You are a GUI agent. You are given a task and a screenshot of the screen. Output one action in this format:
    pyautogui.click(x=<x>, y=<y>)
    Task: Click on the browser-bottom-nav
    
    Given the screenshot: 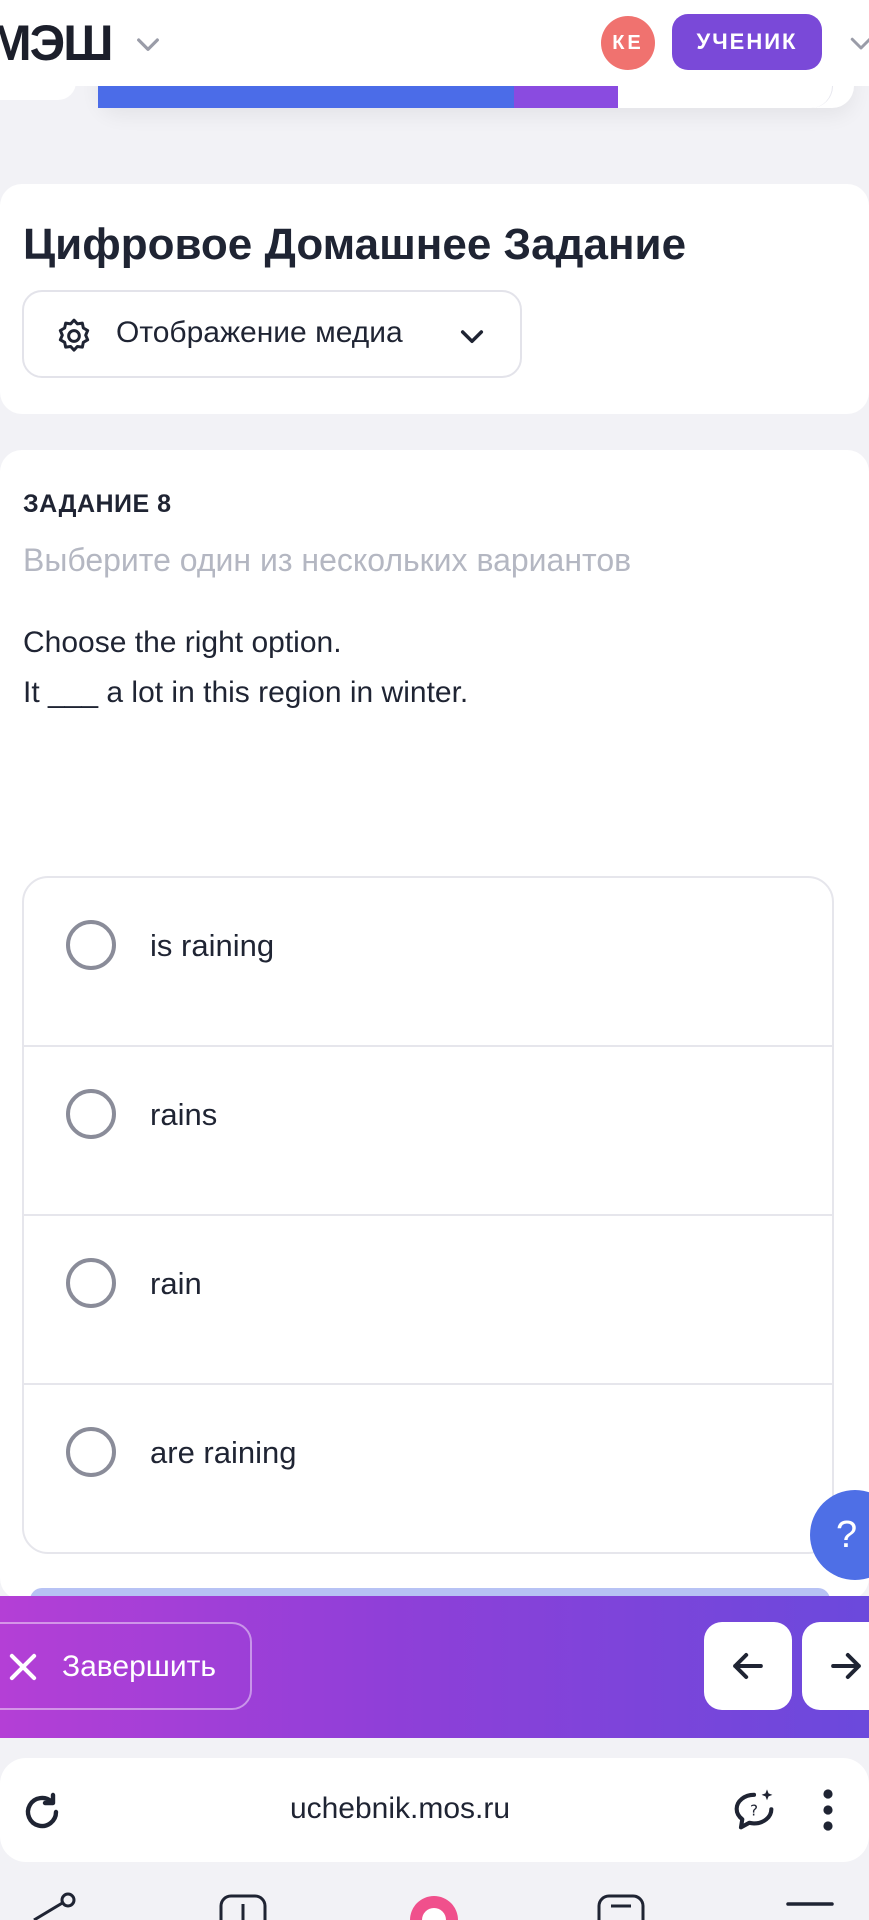 What is the action you would take?
    pyautogui.click(x=434, y=1905)
    